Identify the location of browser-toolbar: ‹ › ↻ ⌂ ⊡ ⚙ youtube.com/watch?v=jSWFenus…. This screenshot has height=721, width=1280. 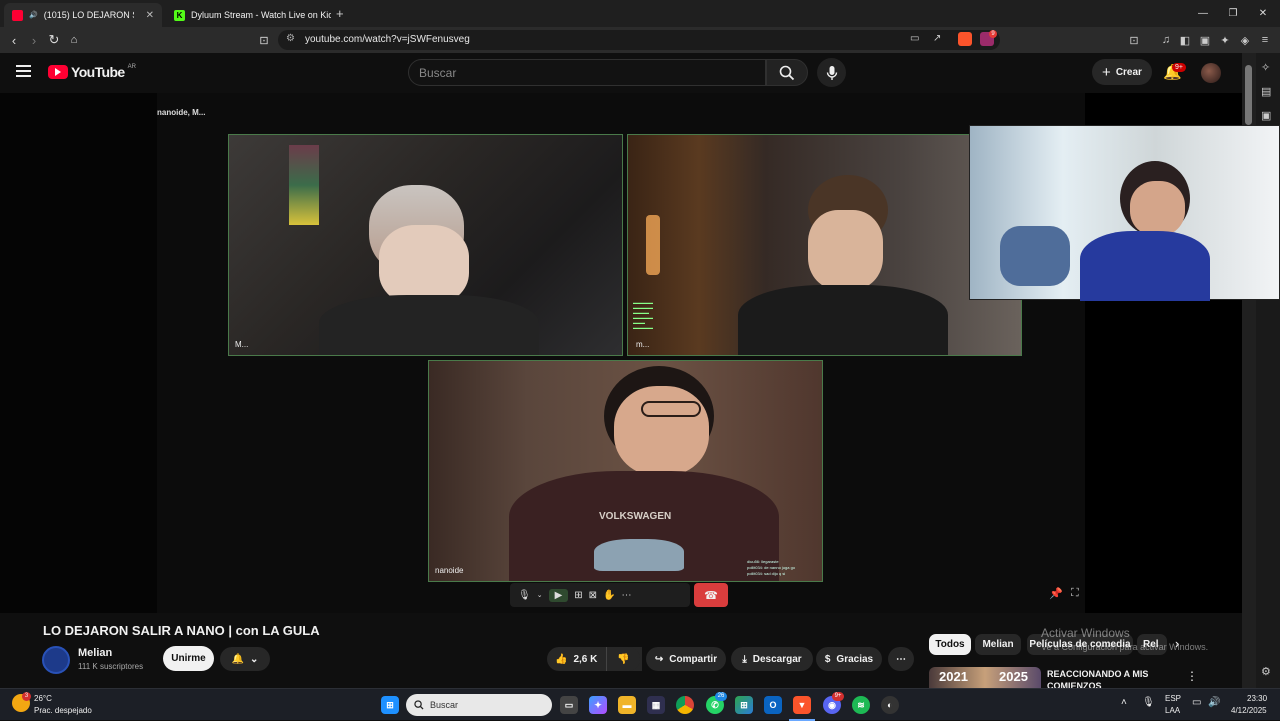
(640, 40).